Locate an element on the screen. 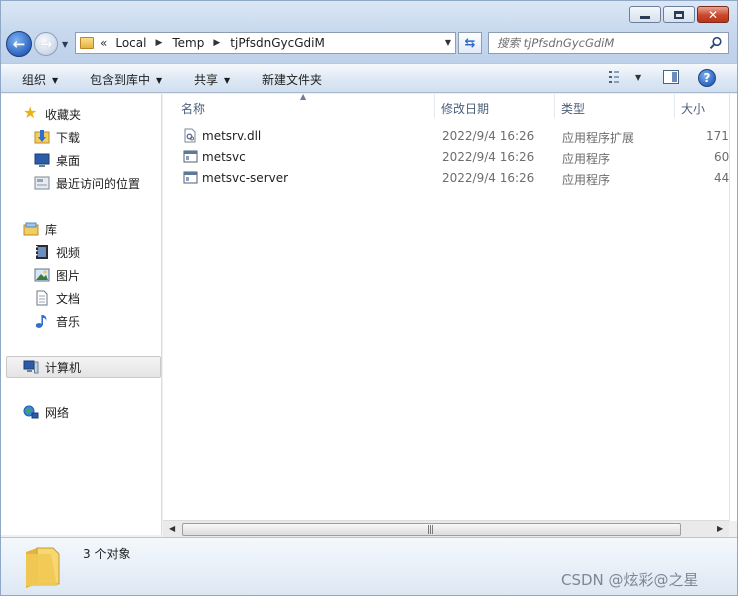 The image size is (738, 596). column-header-label: 名称 is located at coordinates (193, 109).